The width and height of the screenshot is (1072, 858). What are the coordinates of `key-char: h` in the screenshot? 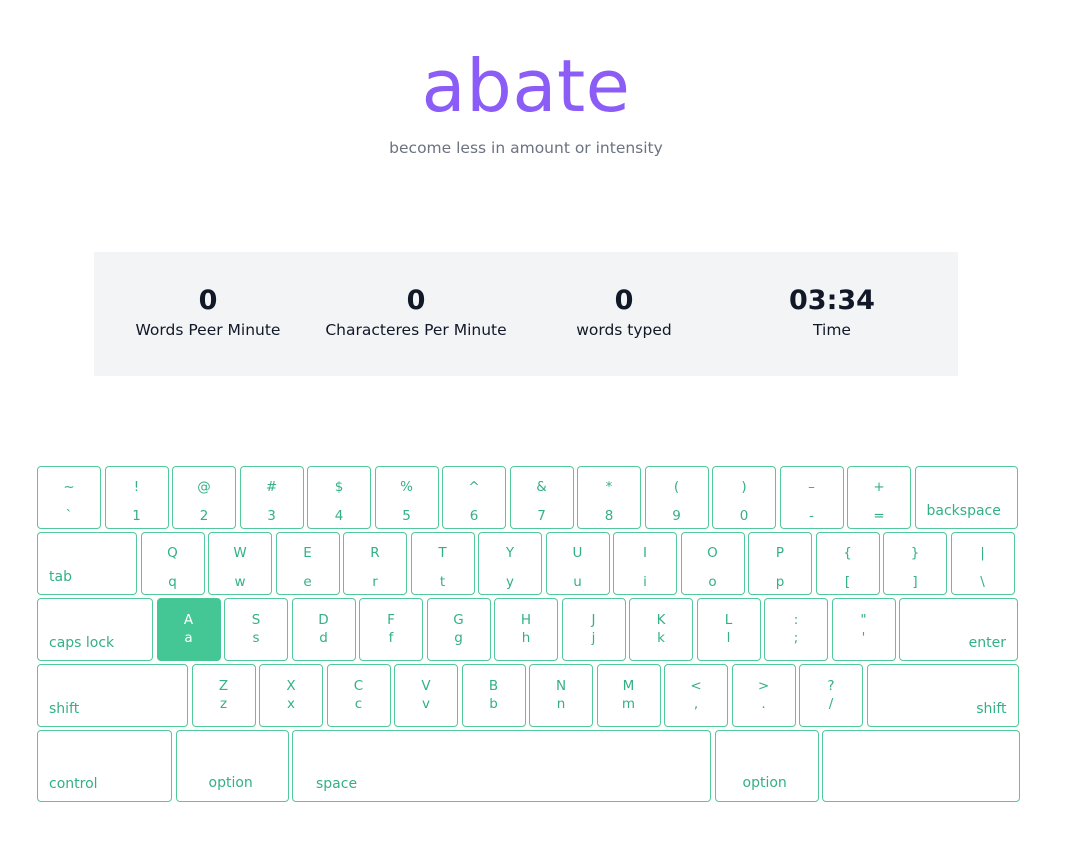 It's located at (526, 638).